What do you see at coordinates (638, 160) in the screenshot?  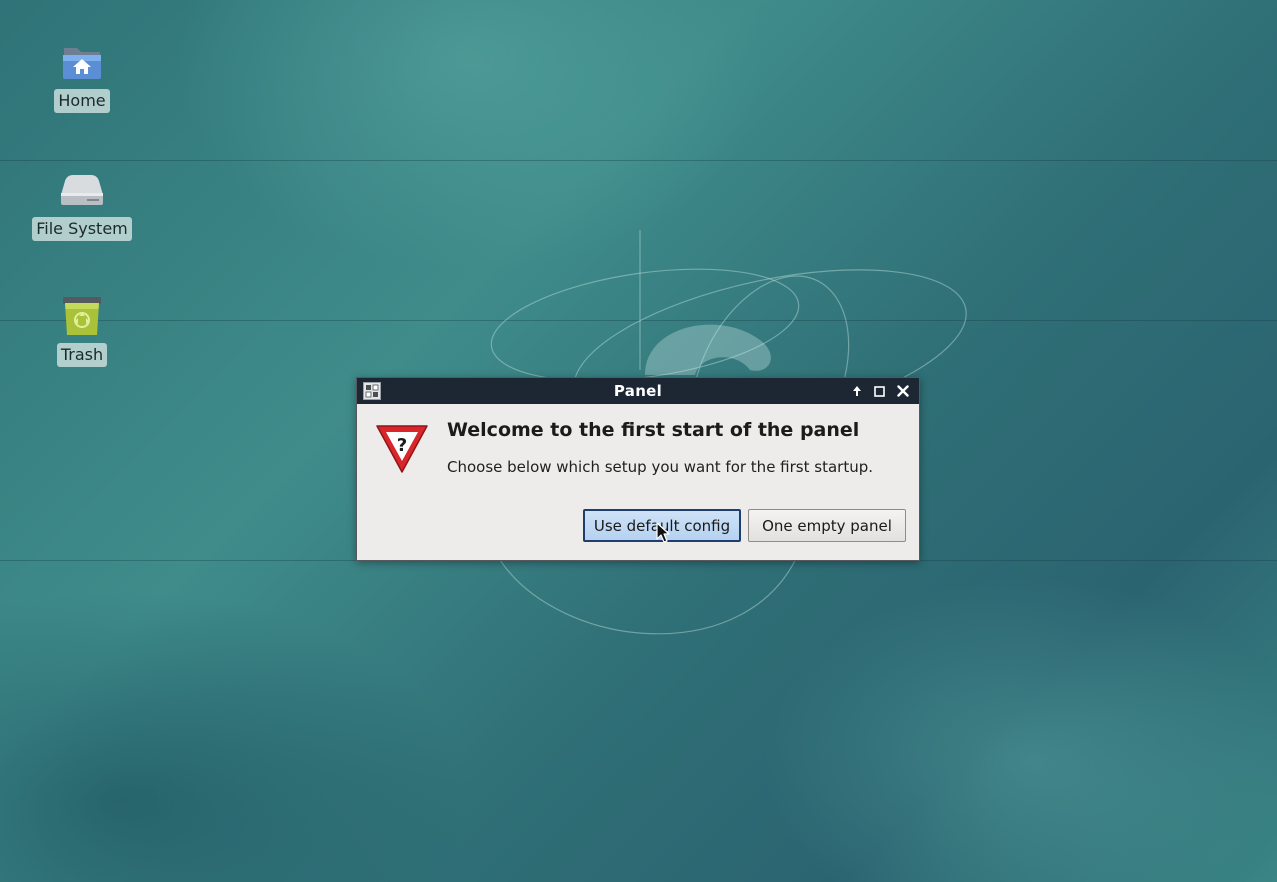 I see `wallpaper-band-line` at bounding box center [638, 160].